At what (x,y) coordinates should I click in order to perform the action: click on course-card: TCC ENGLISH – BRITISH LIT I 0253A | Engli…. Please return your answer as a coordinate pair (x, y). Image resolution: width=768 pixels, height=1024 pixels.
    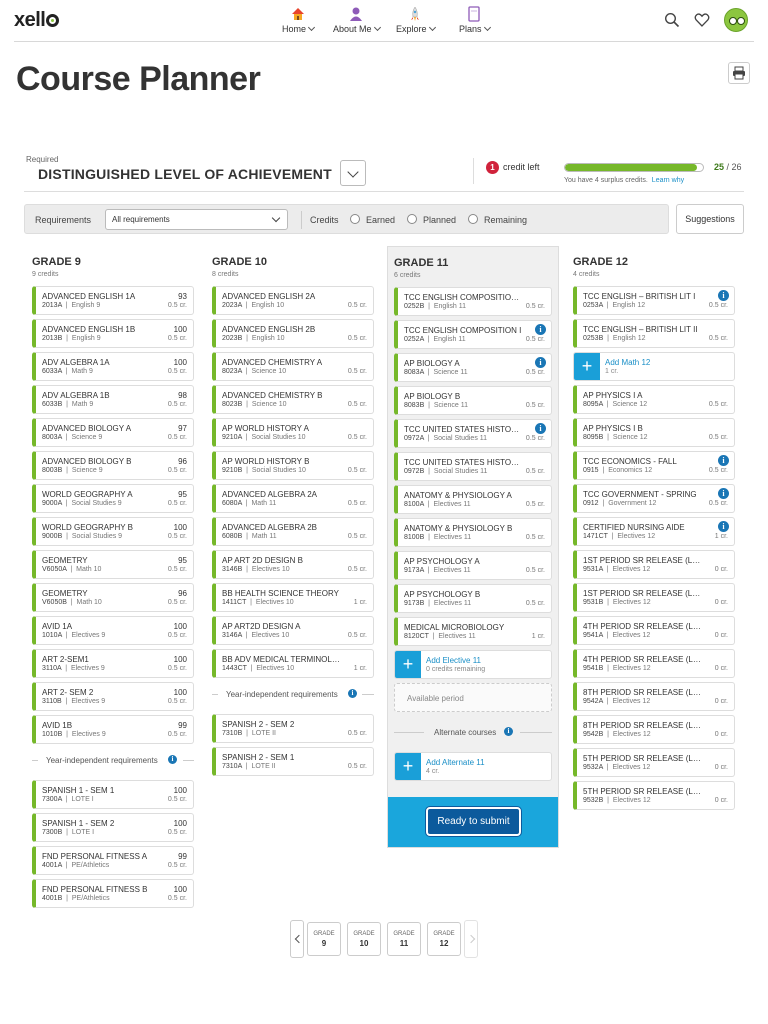
    Looking at the image, I should click on (654, 300).